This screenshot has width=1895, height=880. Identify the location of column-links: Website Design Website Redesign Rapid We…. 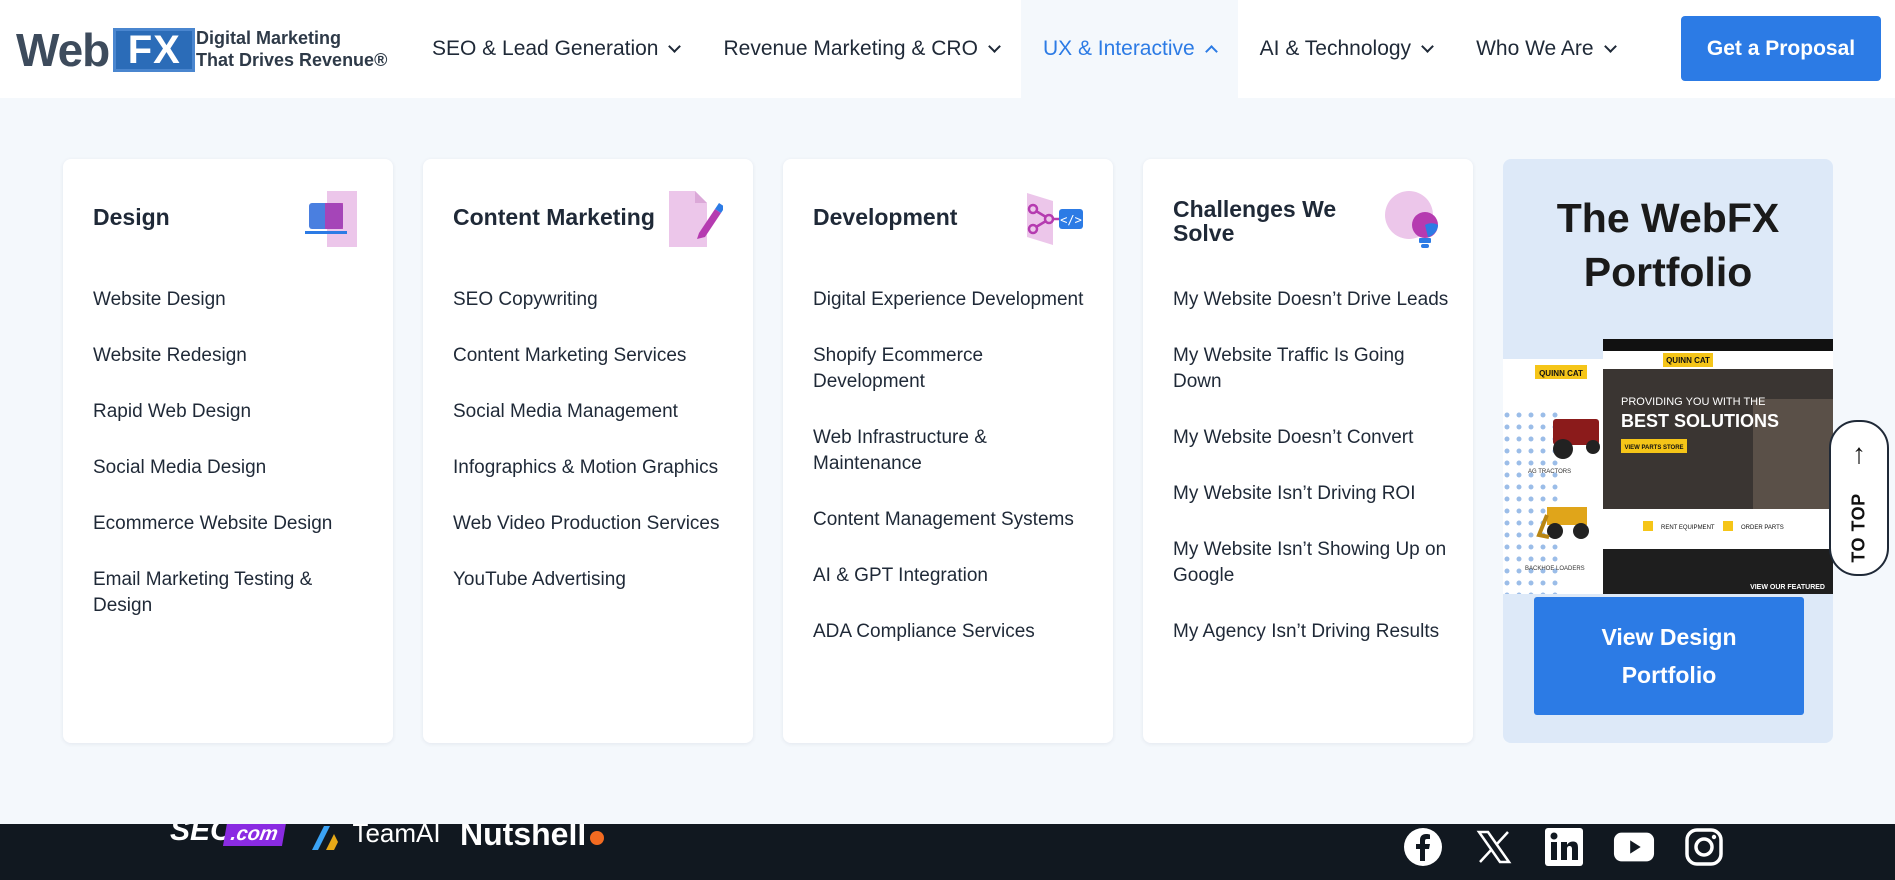
(233, 468).